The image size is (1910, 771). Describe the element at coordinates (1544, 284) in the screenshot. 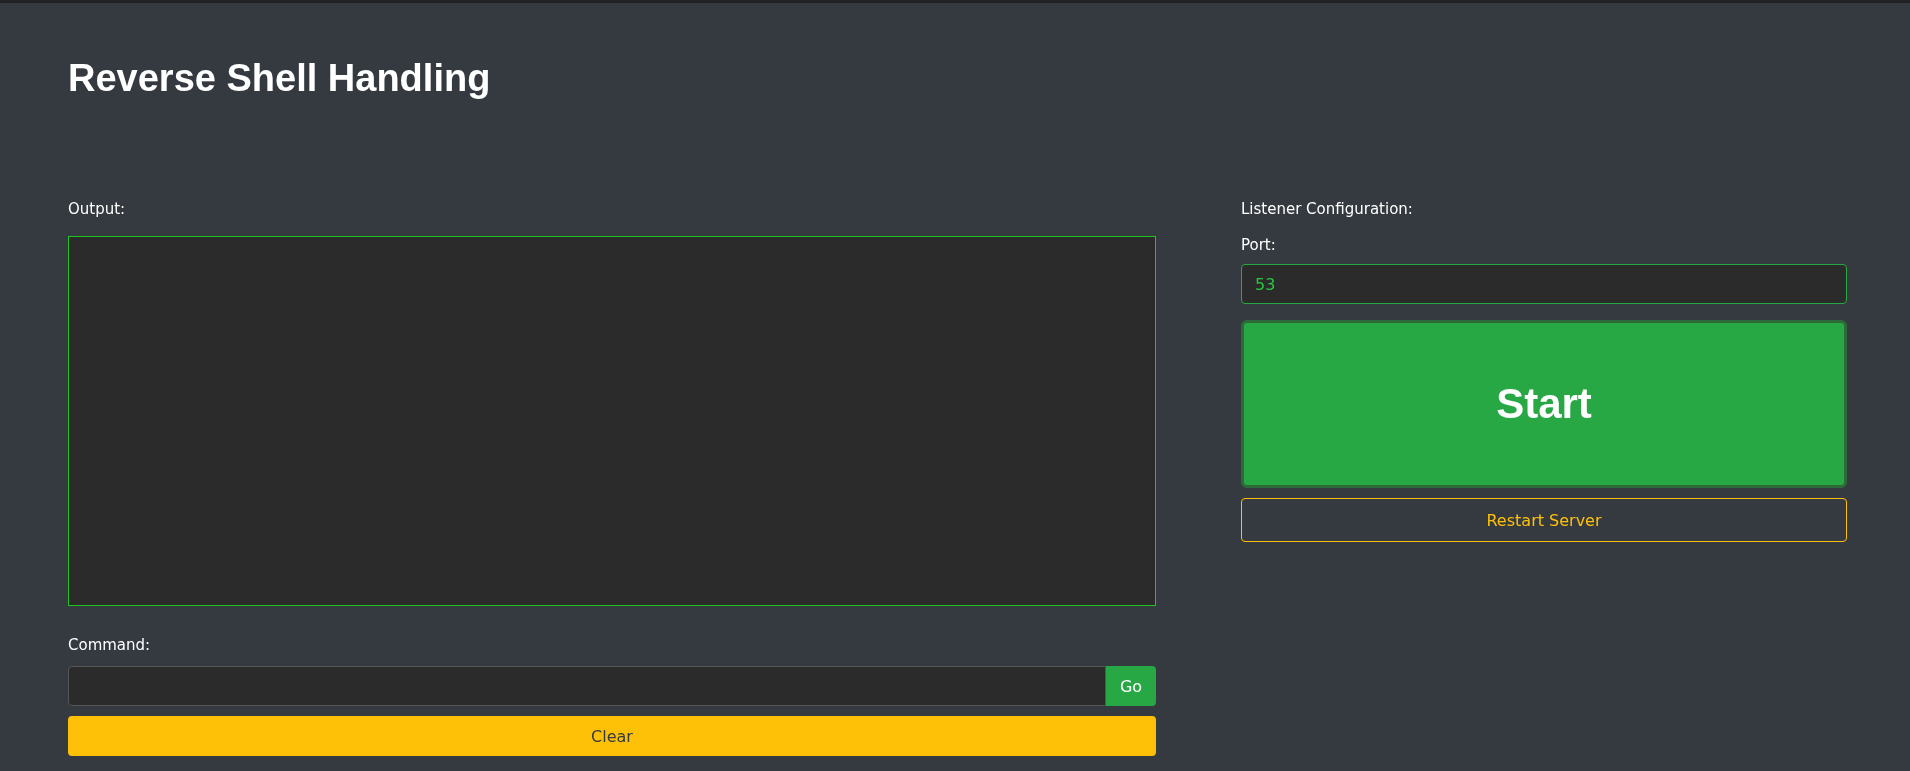

I see `port-input: 53` at that location.